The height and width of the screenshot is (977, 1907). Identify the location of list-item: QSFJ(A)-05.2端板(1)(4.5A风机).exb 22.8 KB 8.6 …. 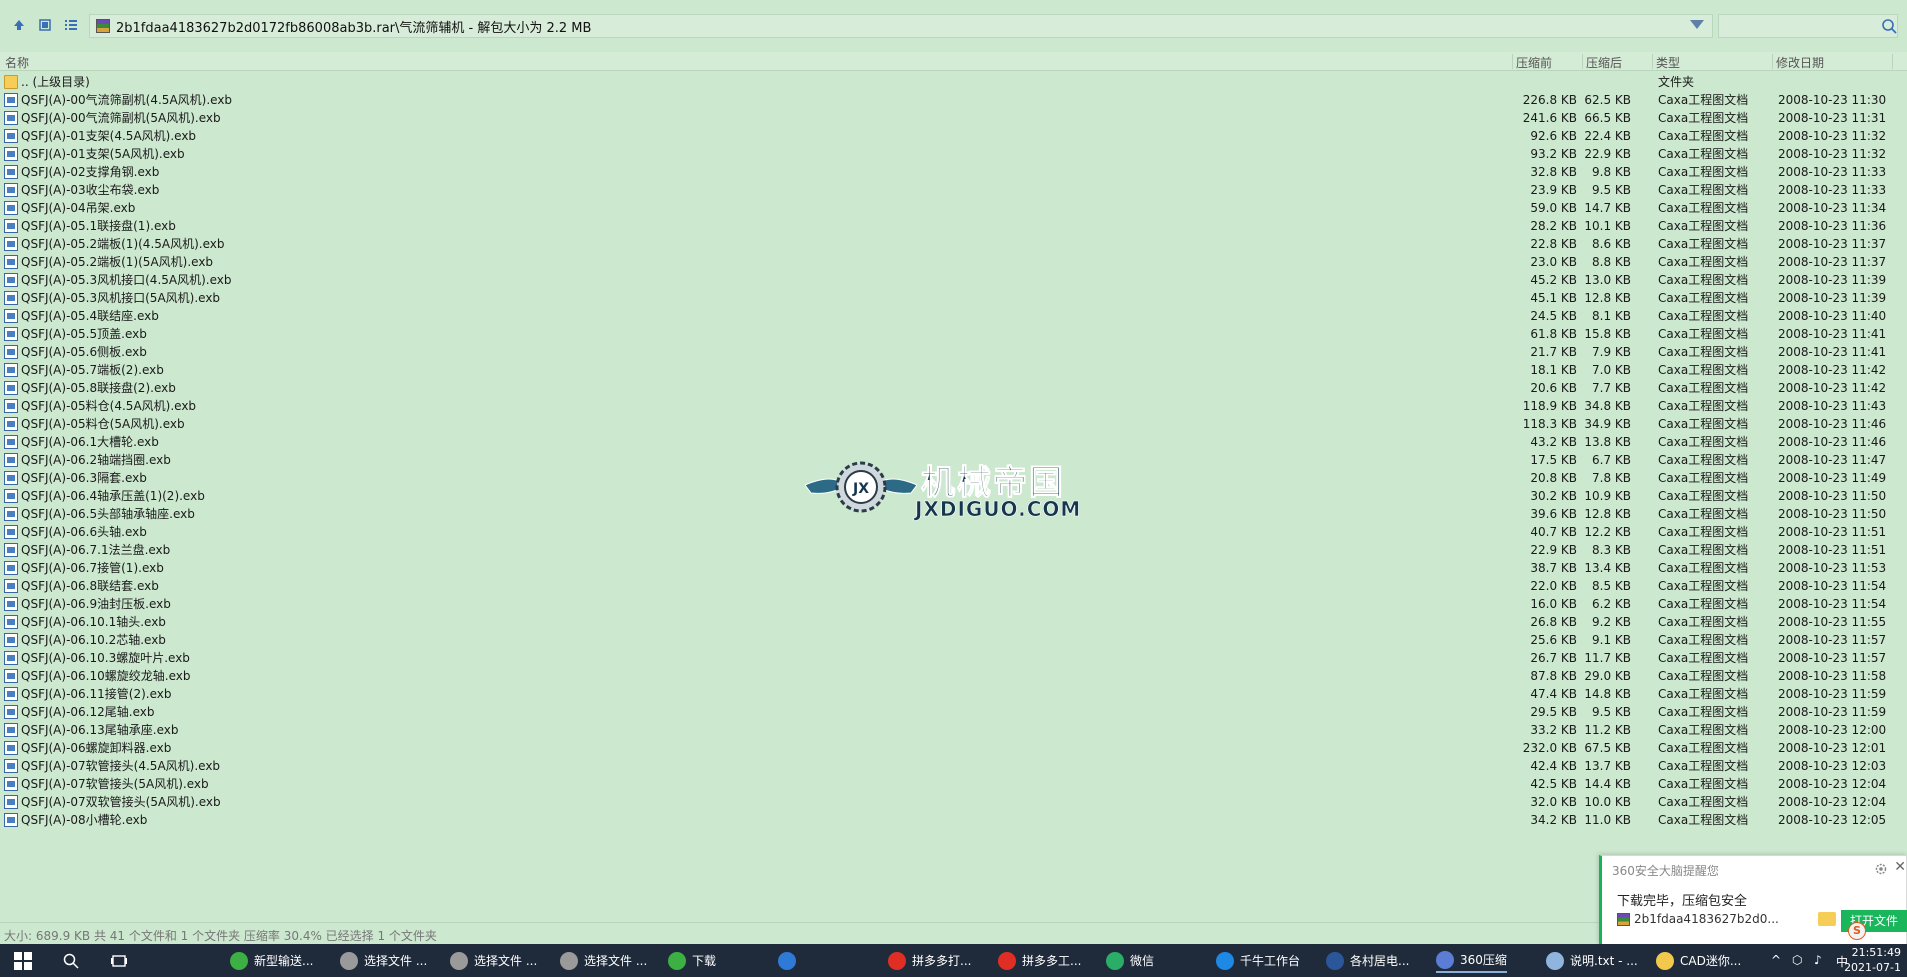
(953, 244).